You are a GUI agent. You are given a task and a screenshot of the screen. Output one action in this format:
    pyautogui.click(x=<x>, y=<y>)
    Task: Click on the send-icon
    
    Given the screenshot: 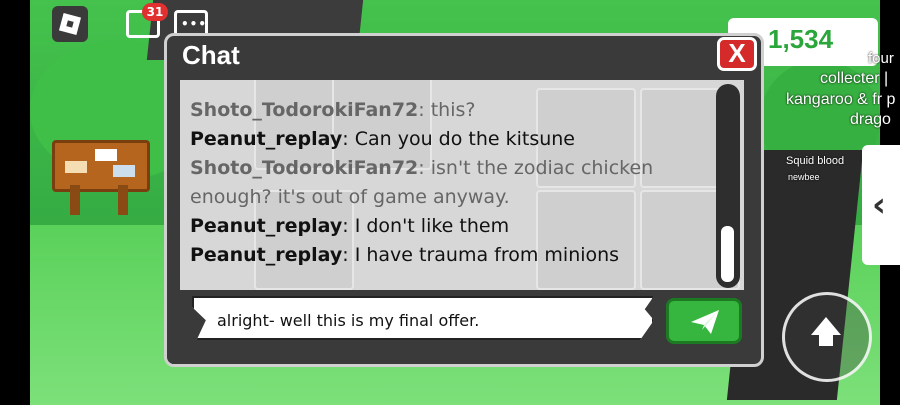 What is the action you would take?
    pyautogui.click(x=705, y=322)
    